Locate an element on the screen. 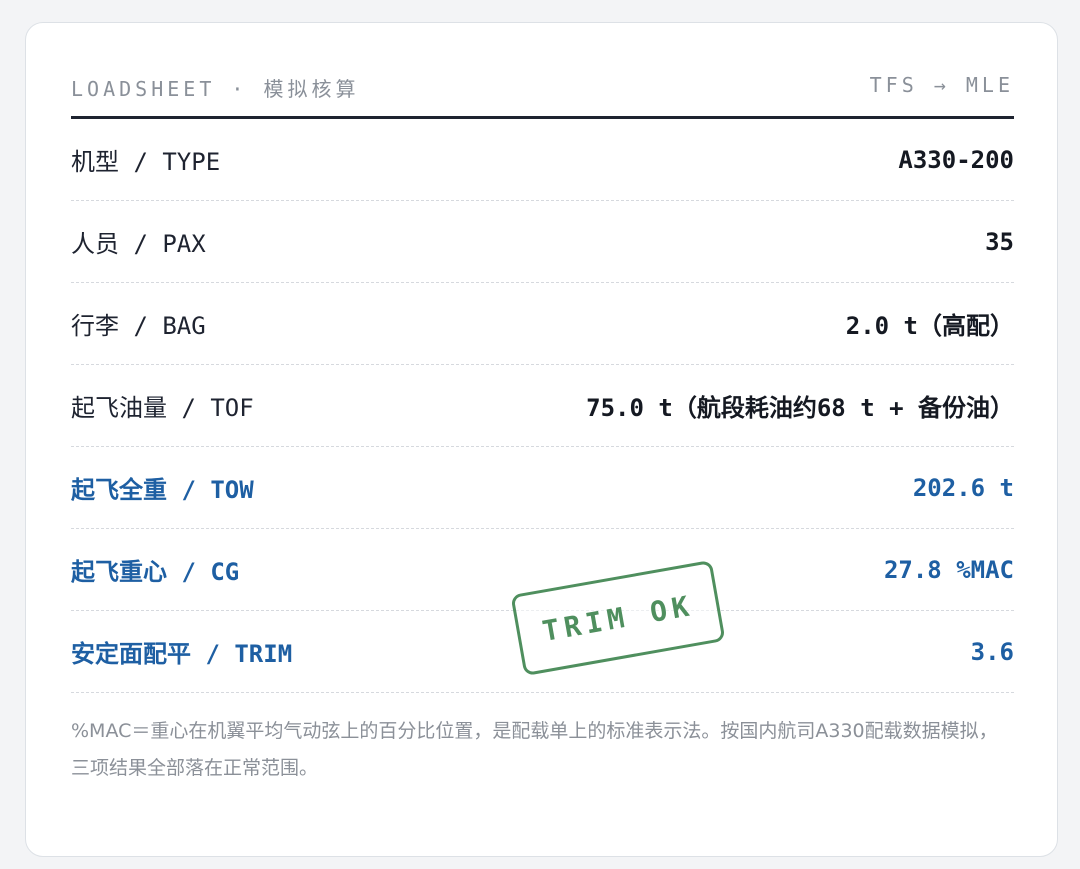  row-value: 202.6 t is located at coordinates (963, 487).